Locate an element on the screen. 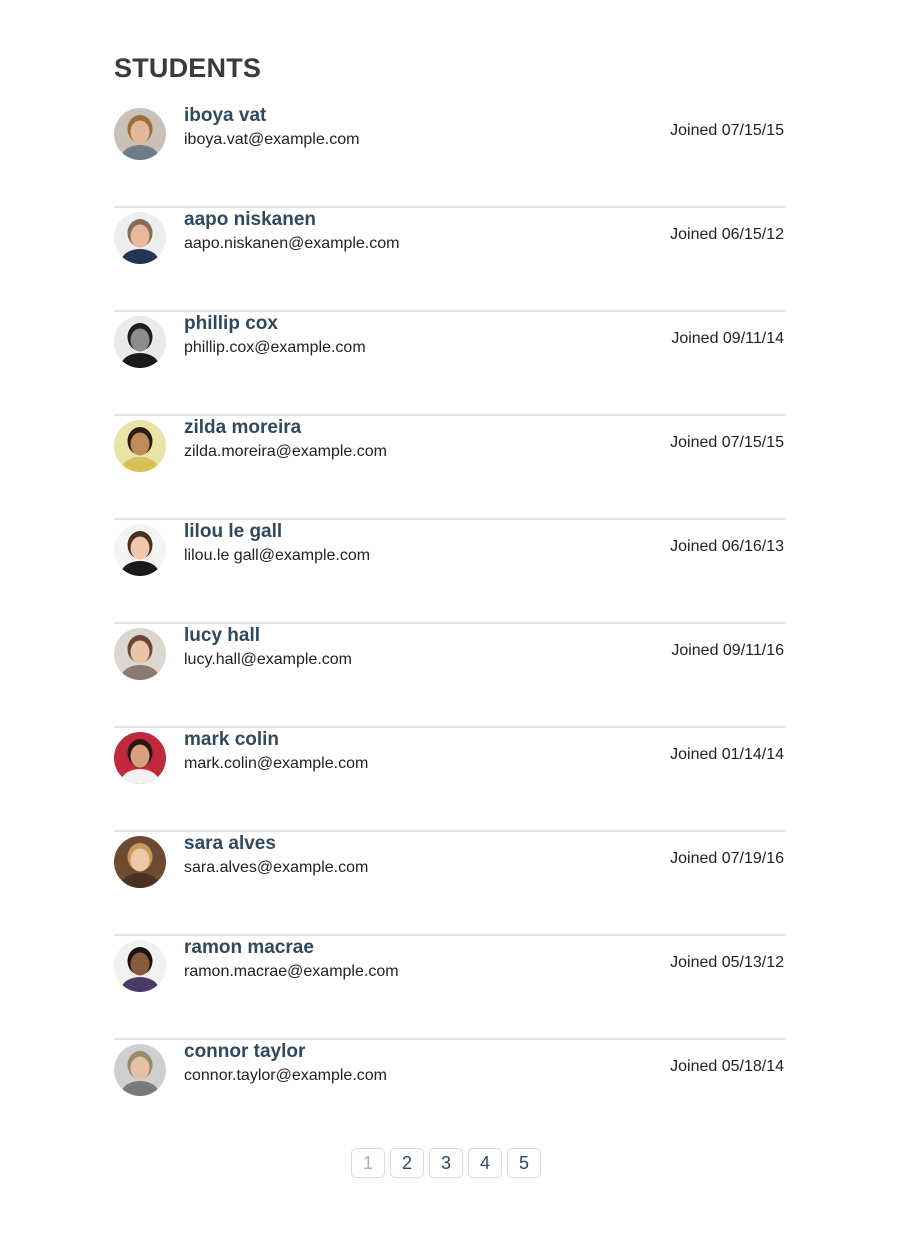 This screenshot has width=908, height=1236. student-info: ramon macrae ramon.macrae@example.com is located at coordinates (291, 959).